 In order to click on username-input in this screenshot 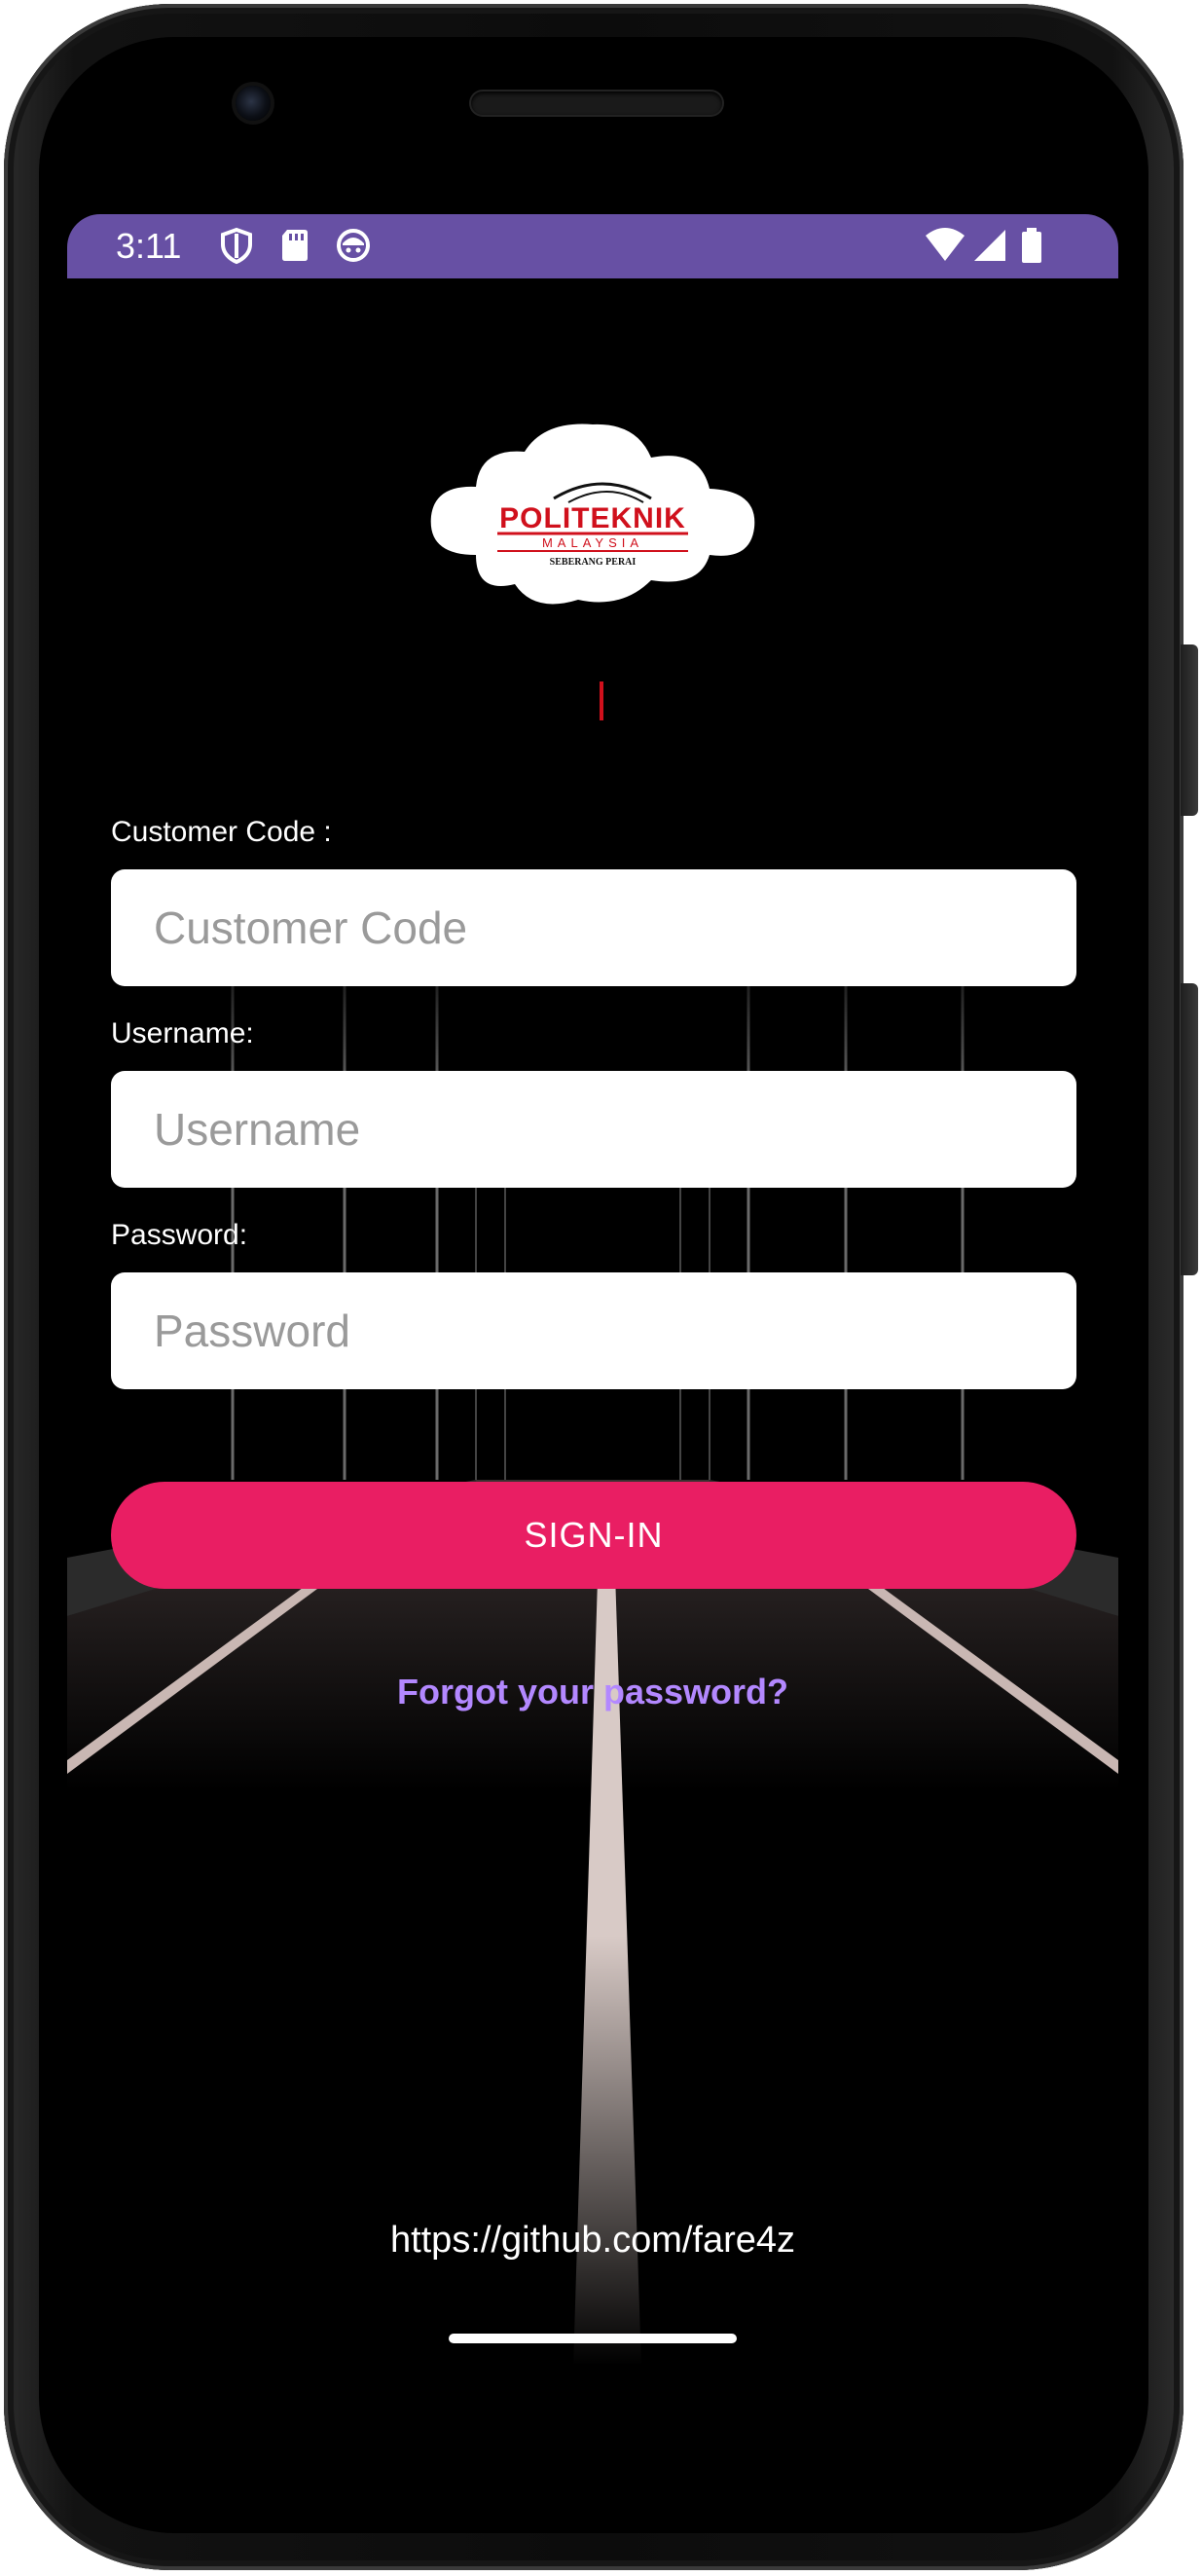, I will do `click(593, 1129)`.